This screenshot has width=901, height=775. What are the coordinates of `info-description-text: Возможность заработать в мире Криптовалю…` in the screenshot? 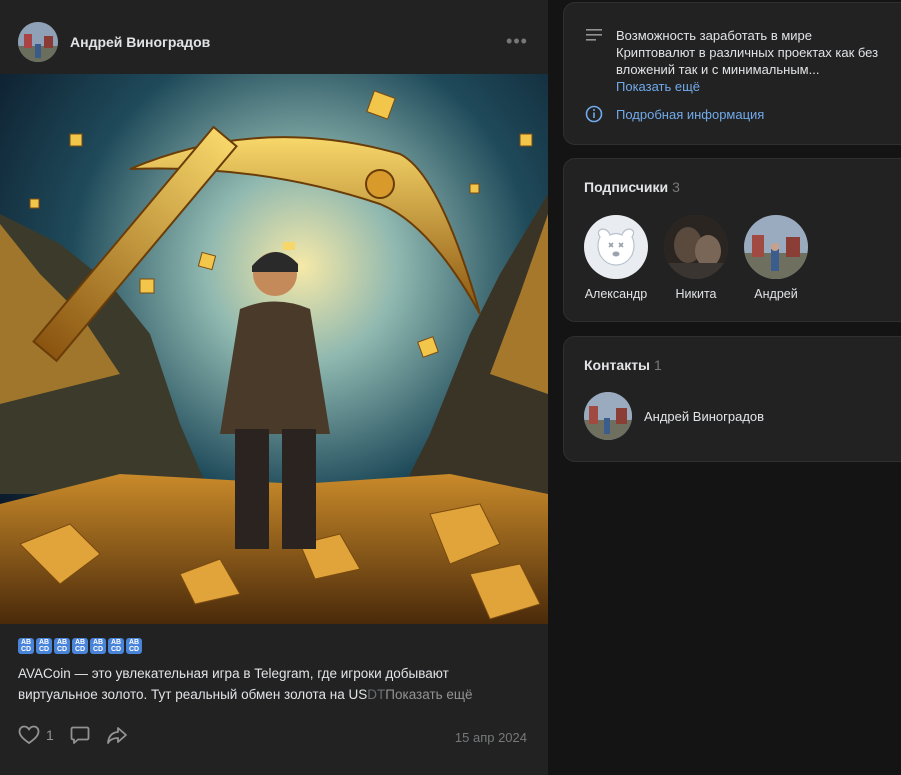 It's located at (747, 52).